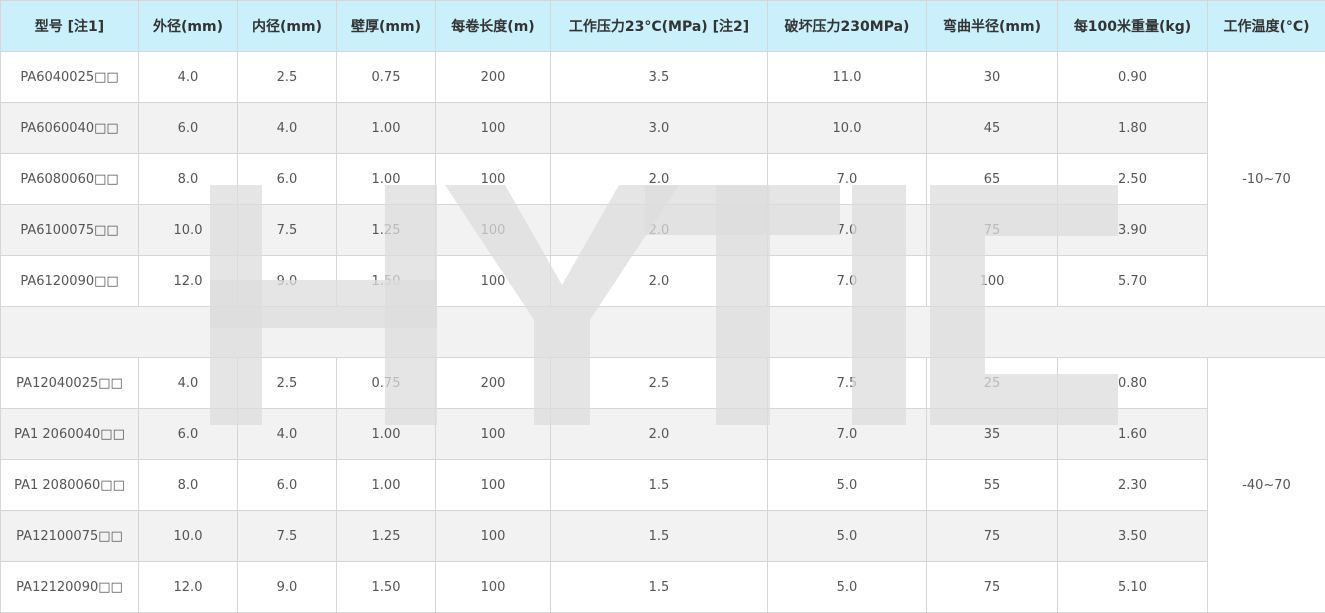 This screenshot has width=1325, height=613. What do you see at coordinates (1266, 485) in the screenshot?
I see `cell-temperature: -40~70` at bounding box center [1266, 485].